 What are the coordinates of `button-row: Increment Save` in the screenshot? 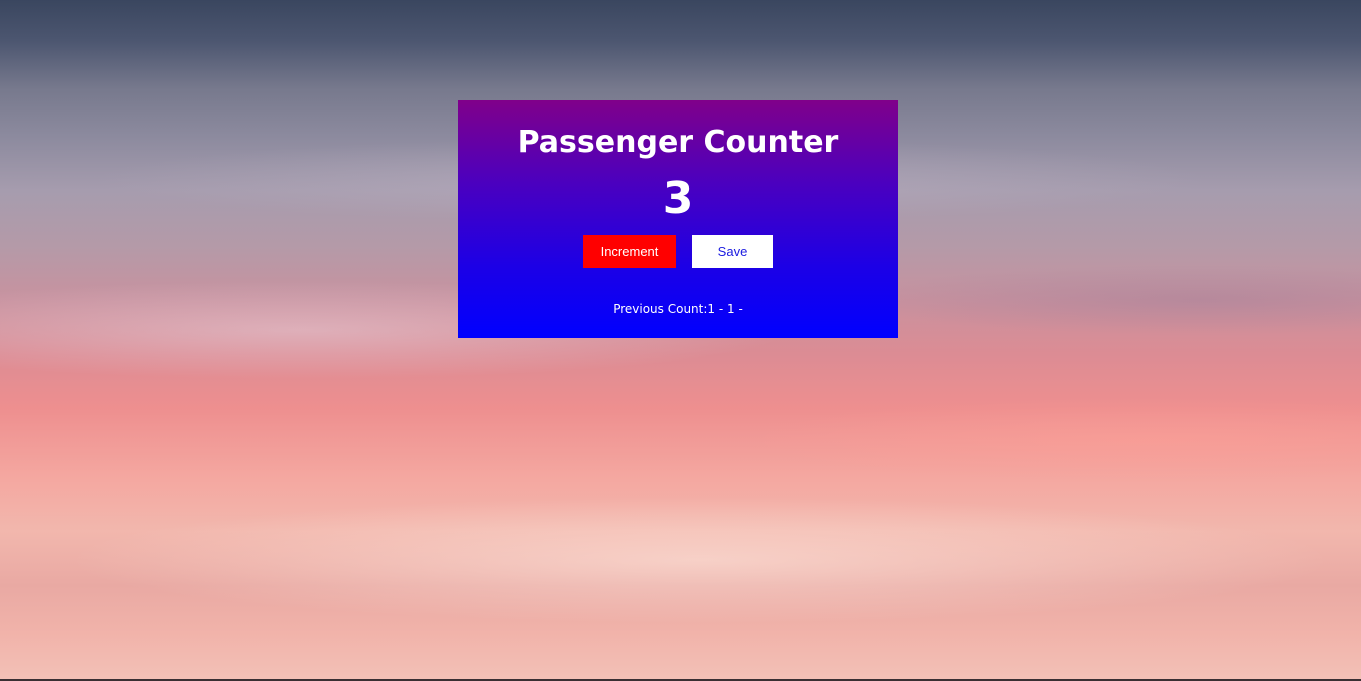 It's located at (678, 251).